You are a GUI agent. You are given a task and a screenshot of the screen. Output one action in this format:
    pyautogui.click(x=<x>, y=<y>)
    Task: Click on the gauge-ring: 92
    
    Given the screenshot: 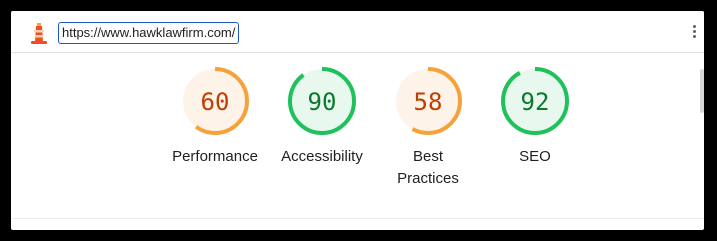 What is the action you would take?
    pyautogui.click(x=535, y=101)
    